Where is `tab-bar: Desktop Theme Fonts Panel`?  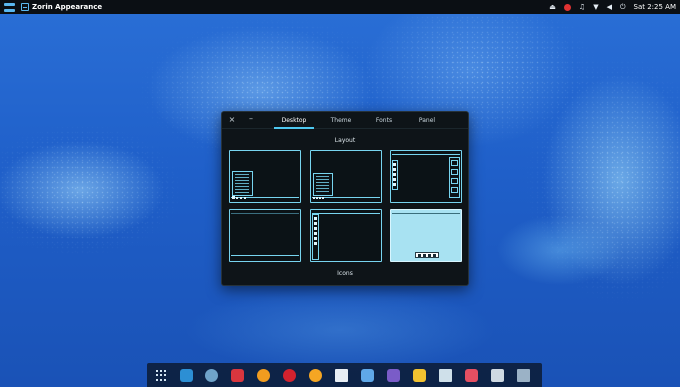 tab-bar: Desktop Theme Fonts Panel is located at coordinates (360, 120).